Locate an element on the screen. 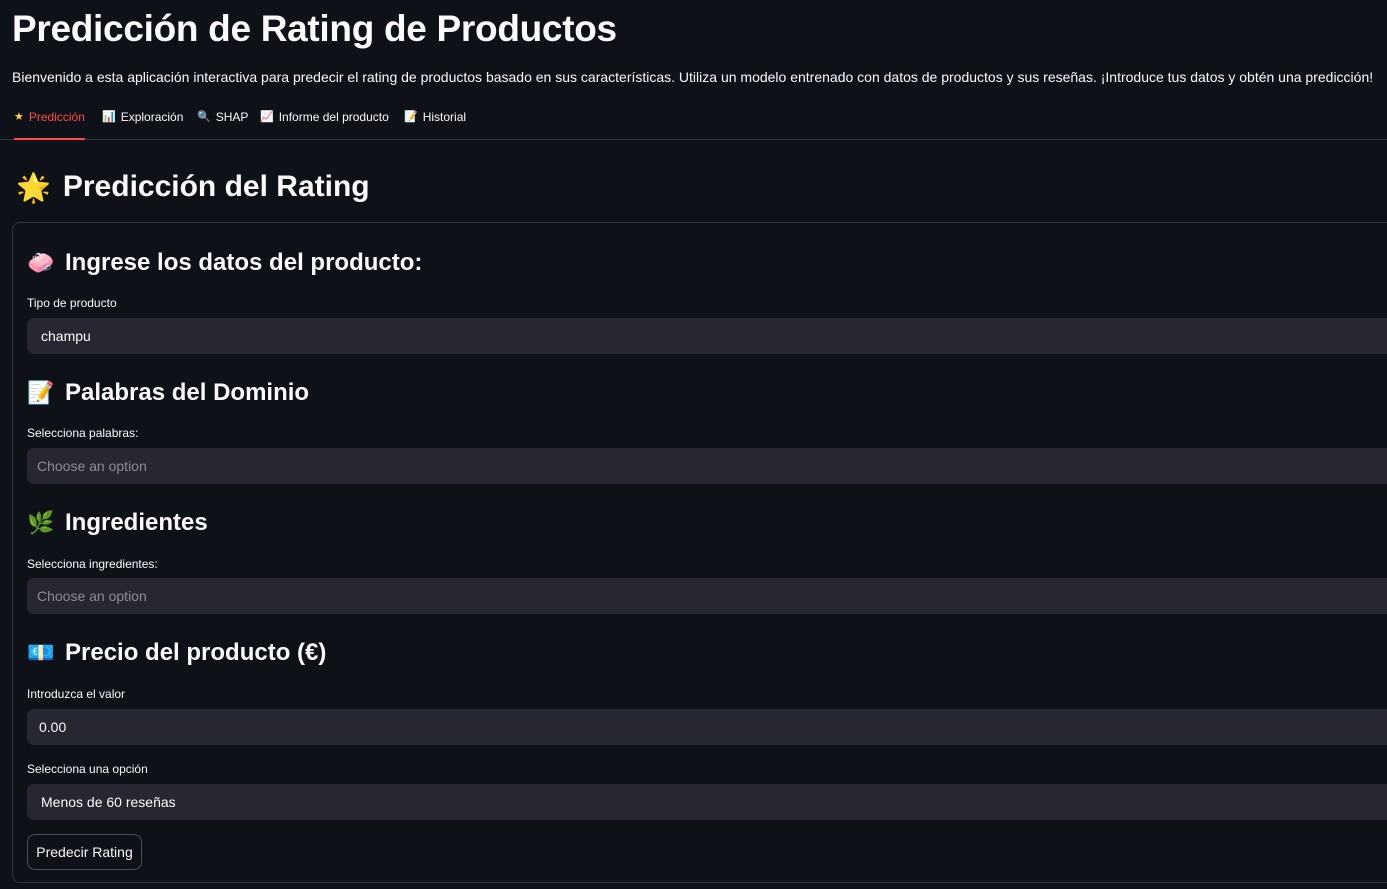  star-icon: ★ is located at coordinates (19, 117).